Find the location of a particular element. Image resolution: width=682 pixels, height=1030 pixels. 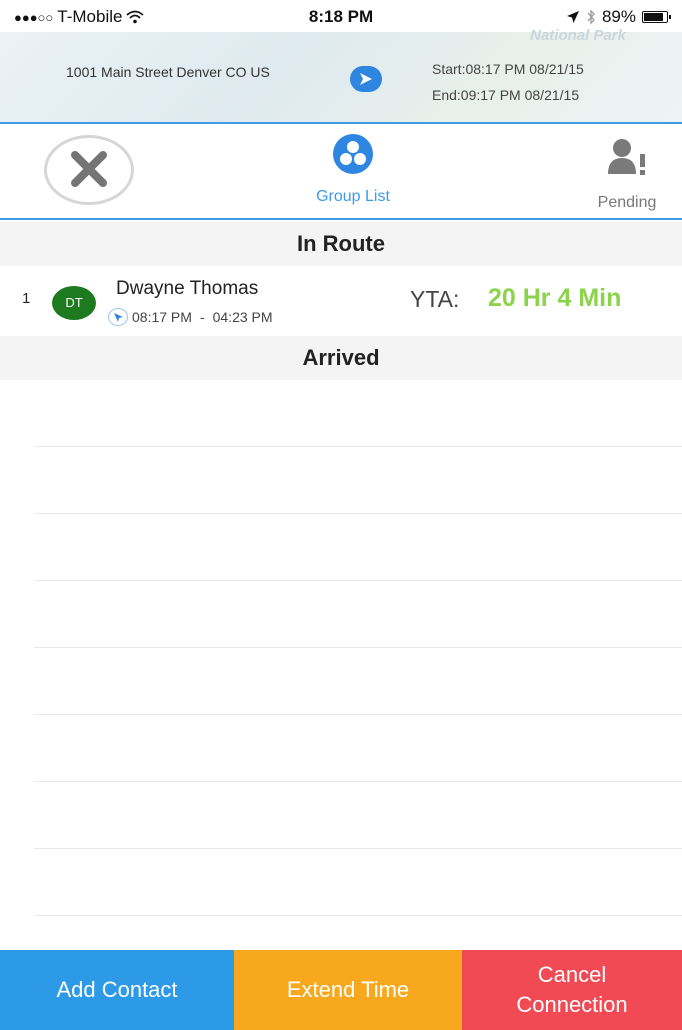

start-time: Start:08:17 PM 08/21/15 is located at coordinates (508, 69).